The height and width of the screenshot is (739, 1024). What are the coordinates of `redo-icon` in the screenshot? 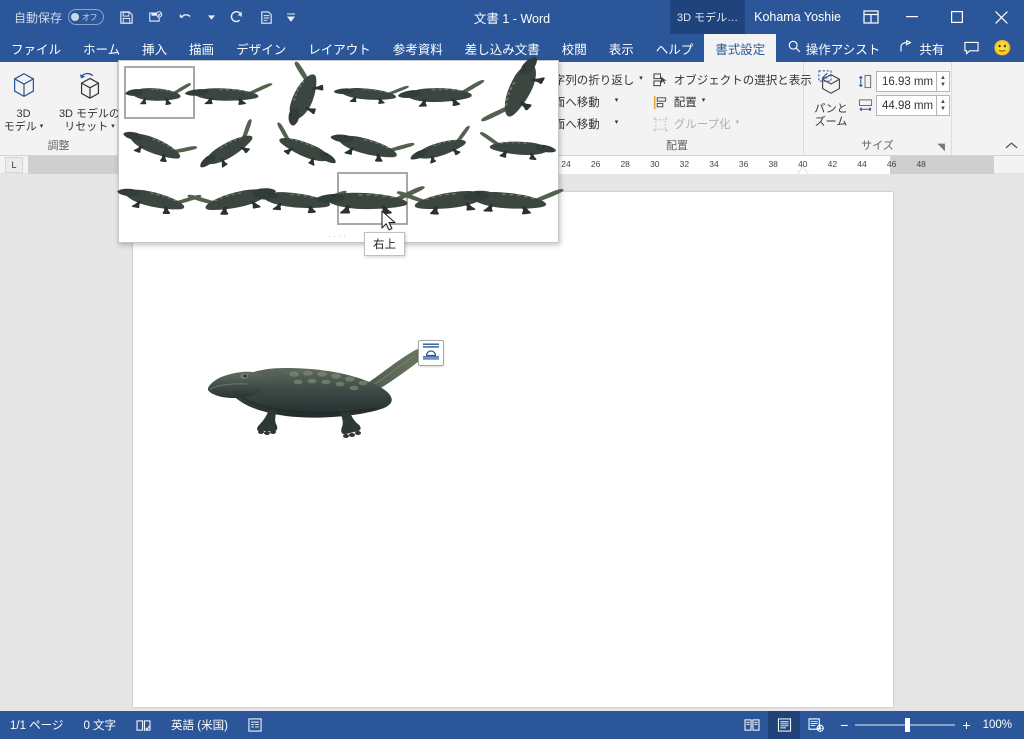 It's located at (236, 17).